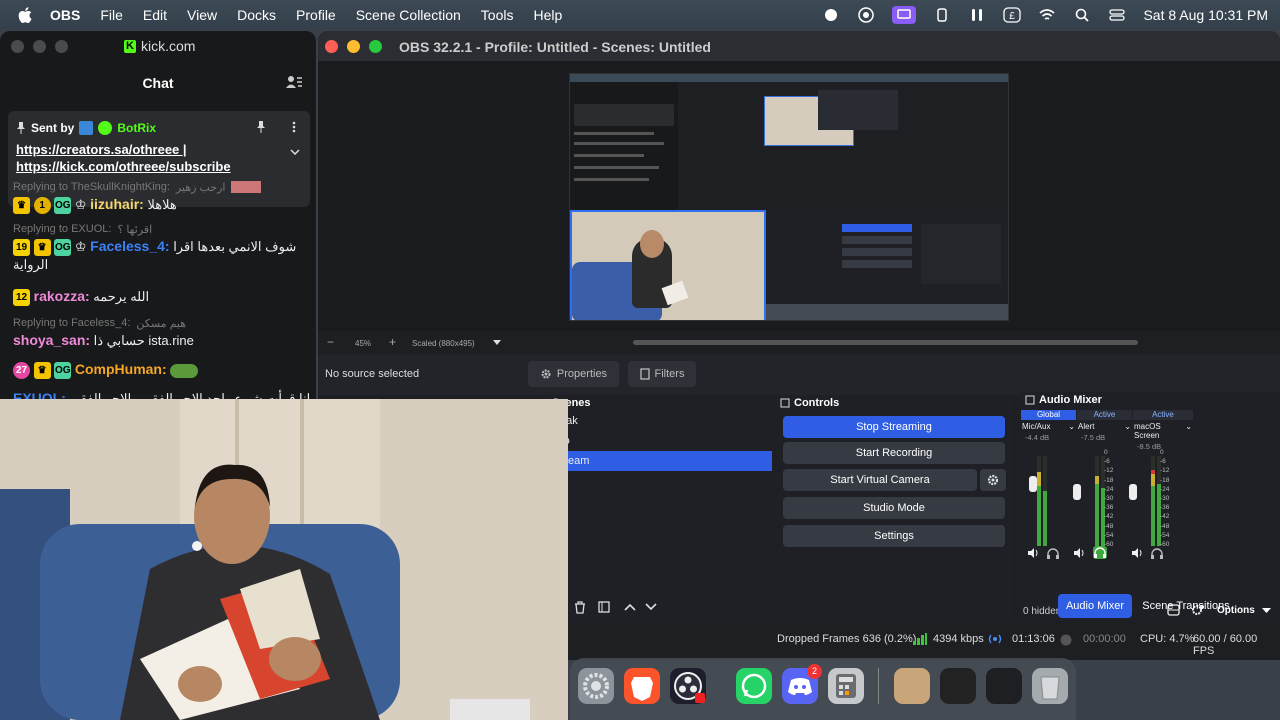 Image resolution: width=1280 pixels, height=720 pixels. What do you see at coordinates (666, 461) in the screenshot?
I see `scene-item-selected: eam` at bounding box center [666, 461].